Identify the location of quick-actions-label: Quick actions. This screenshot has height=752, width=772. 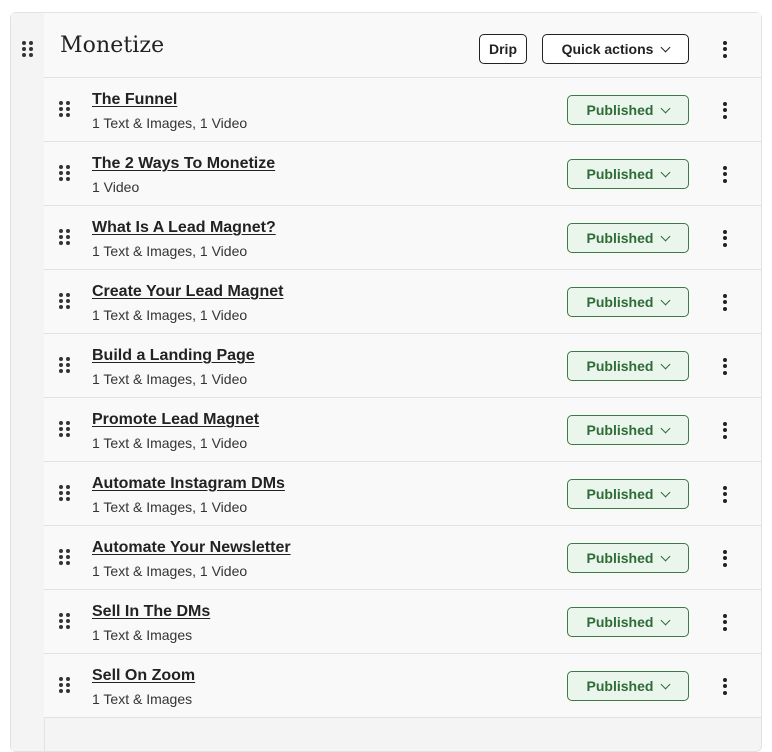
(607, 49).